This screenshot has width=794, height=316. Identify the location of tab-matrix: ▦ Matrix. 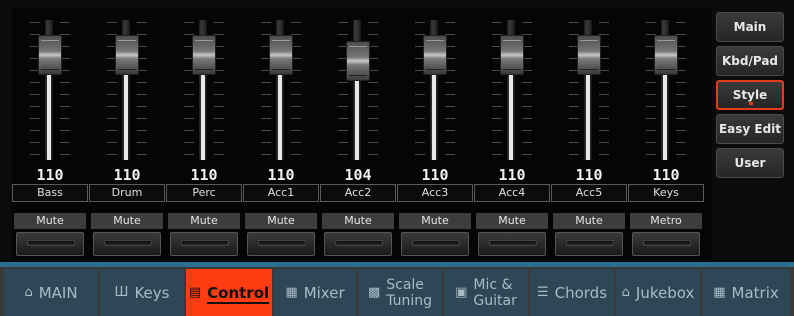
(746, 292).